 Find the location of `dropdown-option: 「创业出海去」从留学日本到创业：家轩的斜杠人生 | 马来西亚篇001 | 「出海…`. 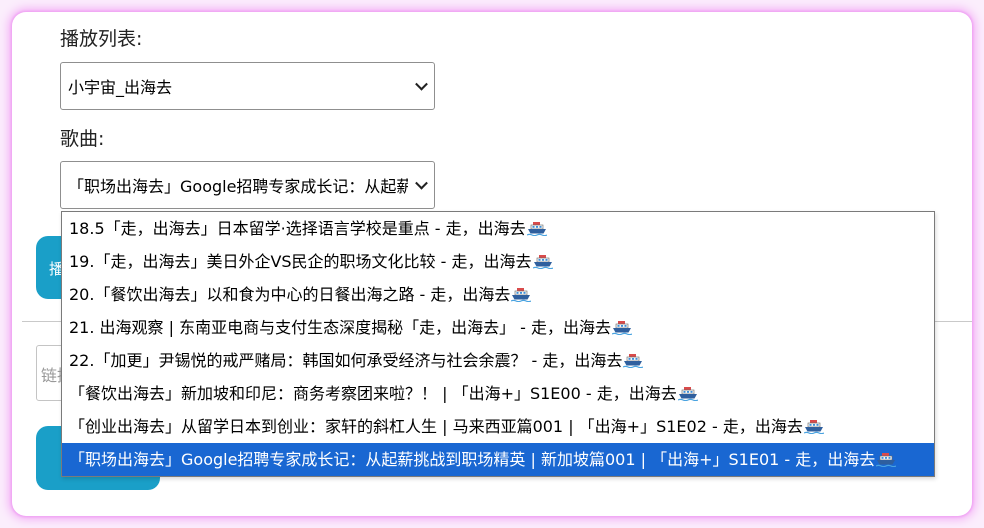

dropdown-option: 「创业出海去」从留学日本到创业：家轩的斜杠人生 | 马来西亚篇001 | 「出海… is located at coordinates (498, 426).